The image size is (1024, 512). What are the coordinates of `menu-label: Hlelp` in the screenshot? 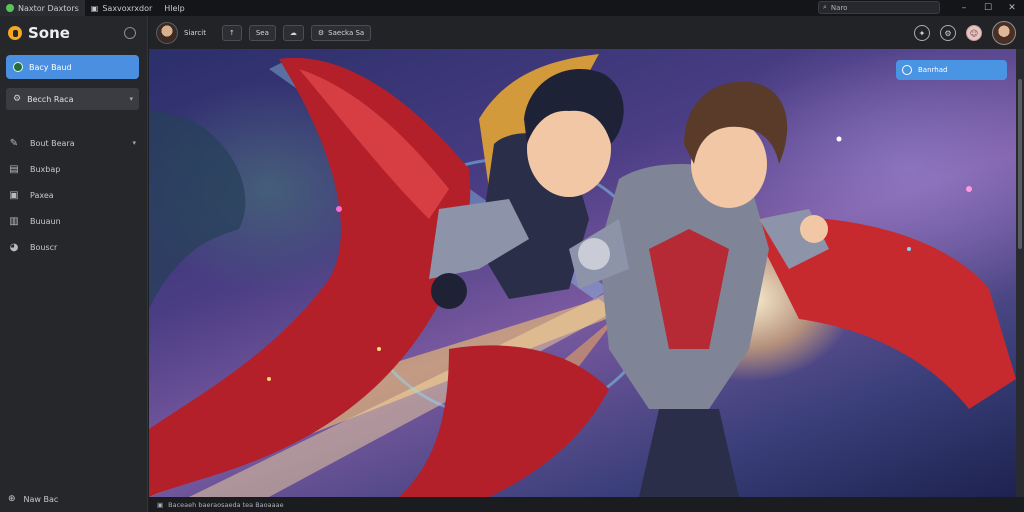 It's located at (174, 8).